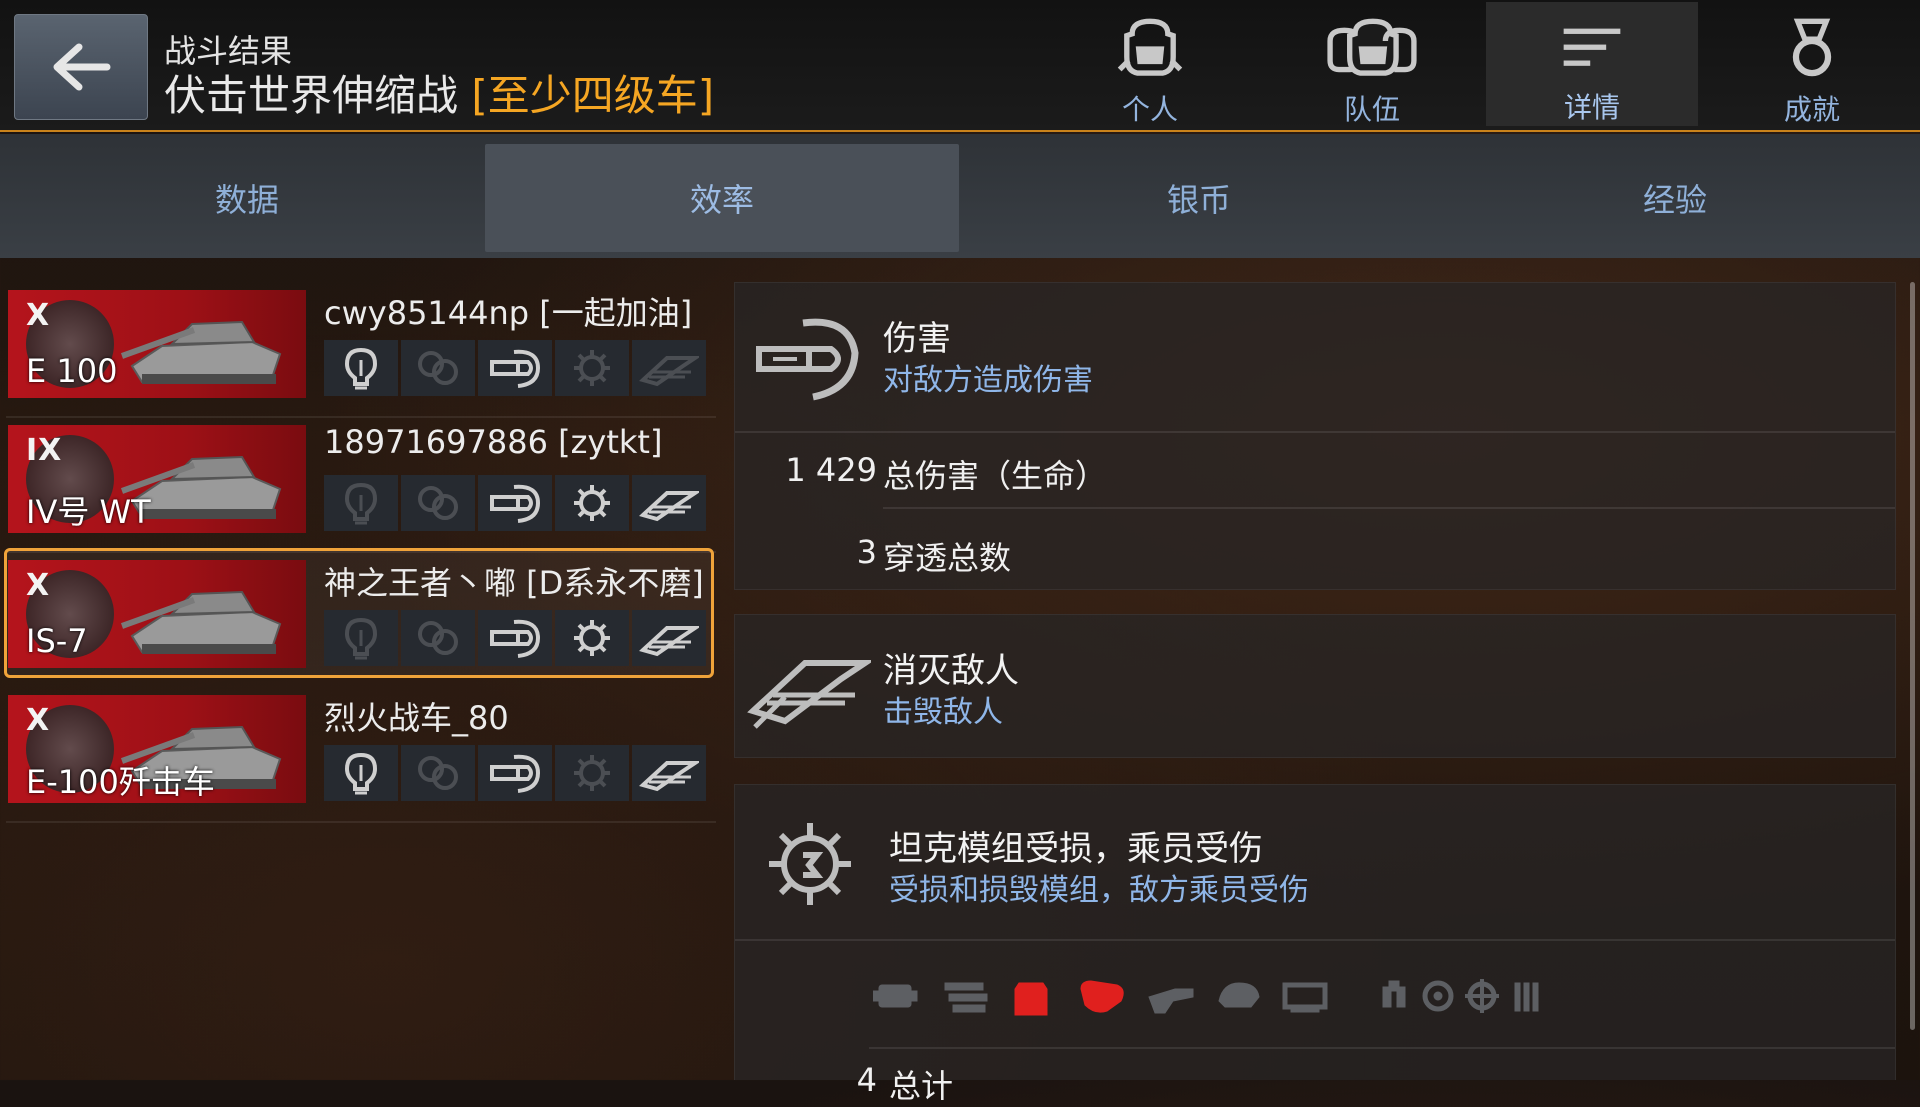 Image resolution: width=1920 pixels, height=1107 pixels. I want to click on player-row: IX IV号 WT 18971697886 [zytkt], so click(361, 488).